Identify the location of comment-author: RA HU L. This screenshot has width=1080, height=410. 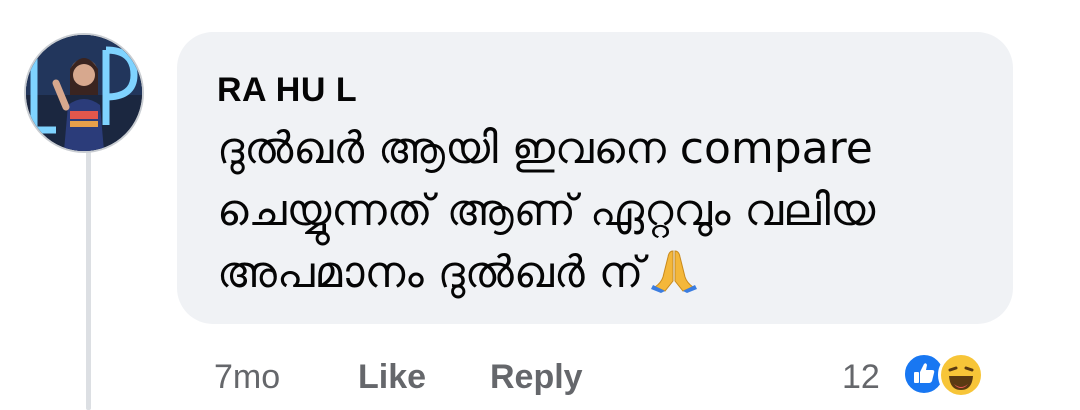
(615, 90).